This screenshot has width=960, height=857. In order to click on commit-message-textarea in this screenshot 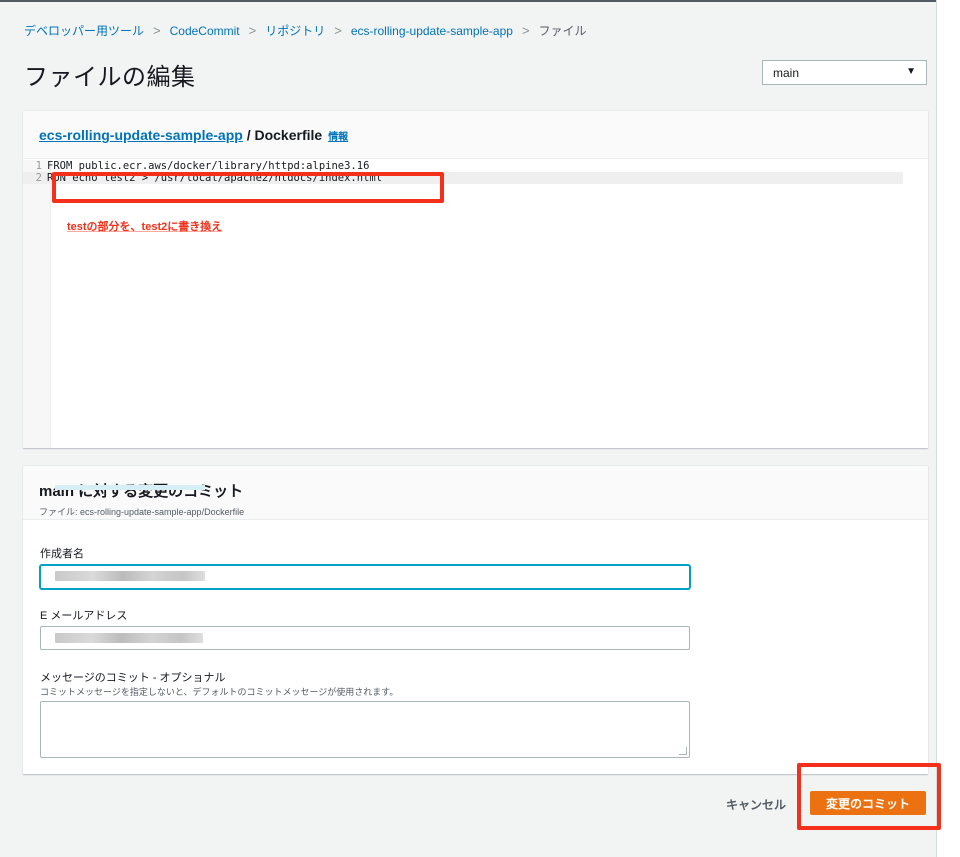, I will do `click(365, 729)`.